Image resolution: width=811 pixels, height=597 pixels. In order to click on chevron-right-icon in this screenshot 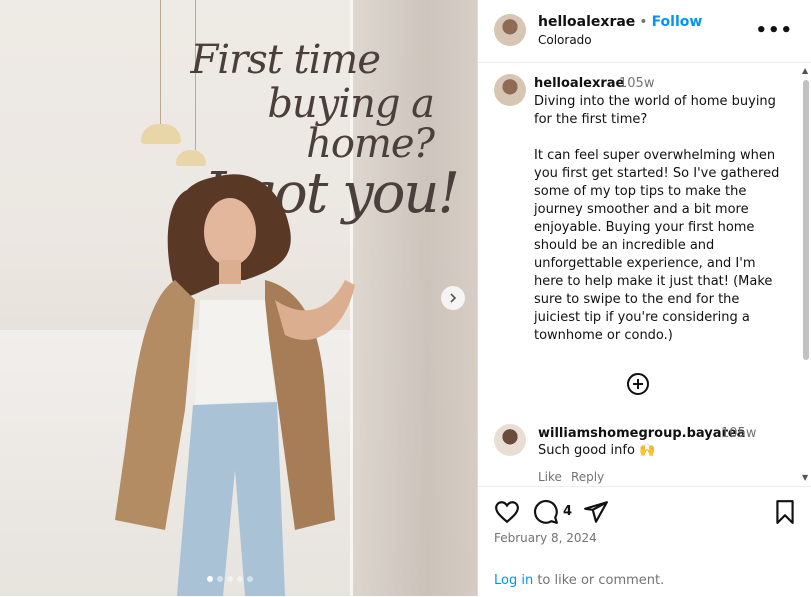, I will do `click(453, 298)`.